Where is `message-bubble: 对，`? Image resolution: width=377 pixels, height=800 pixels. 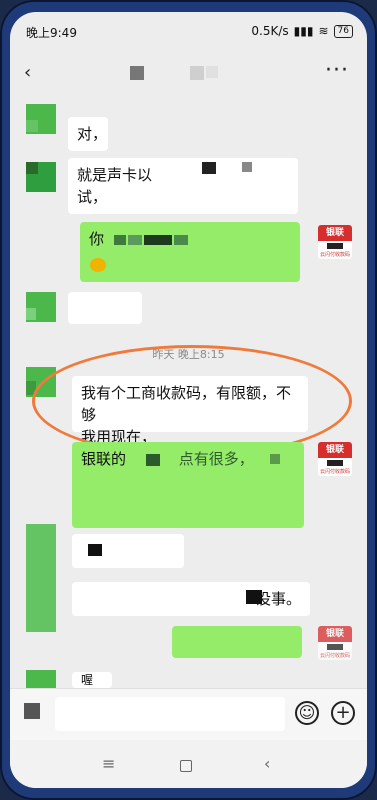 message-bubble: 对， is located at coordinates (88, 134).